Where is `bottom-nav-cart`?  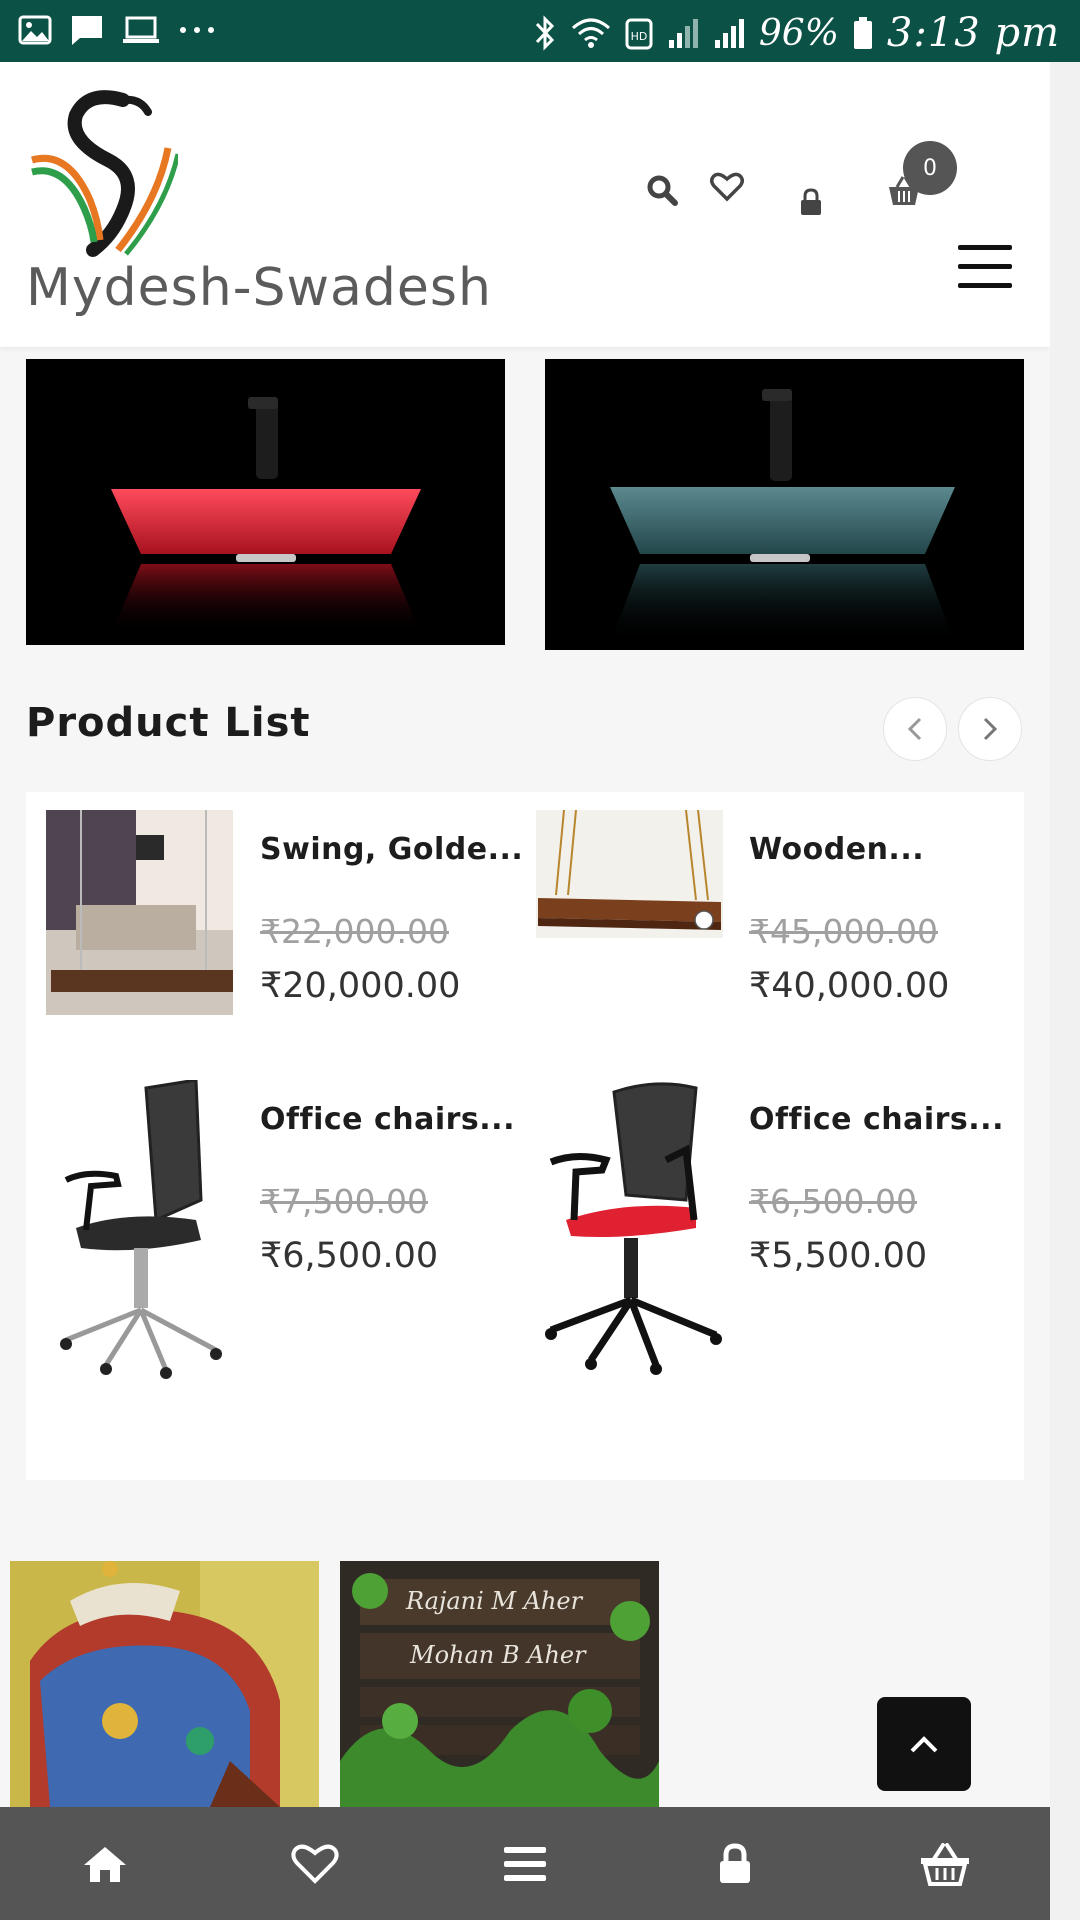 bottom-nav-cart is located at coordinates (945, 1863).